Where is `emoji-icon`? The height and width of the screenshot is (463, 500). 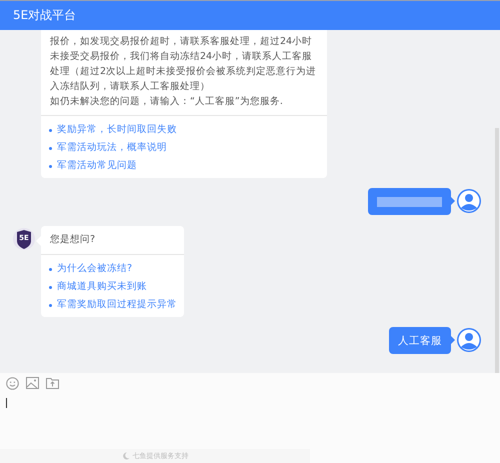 emoji-icon is located at coordinates (12, 383).